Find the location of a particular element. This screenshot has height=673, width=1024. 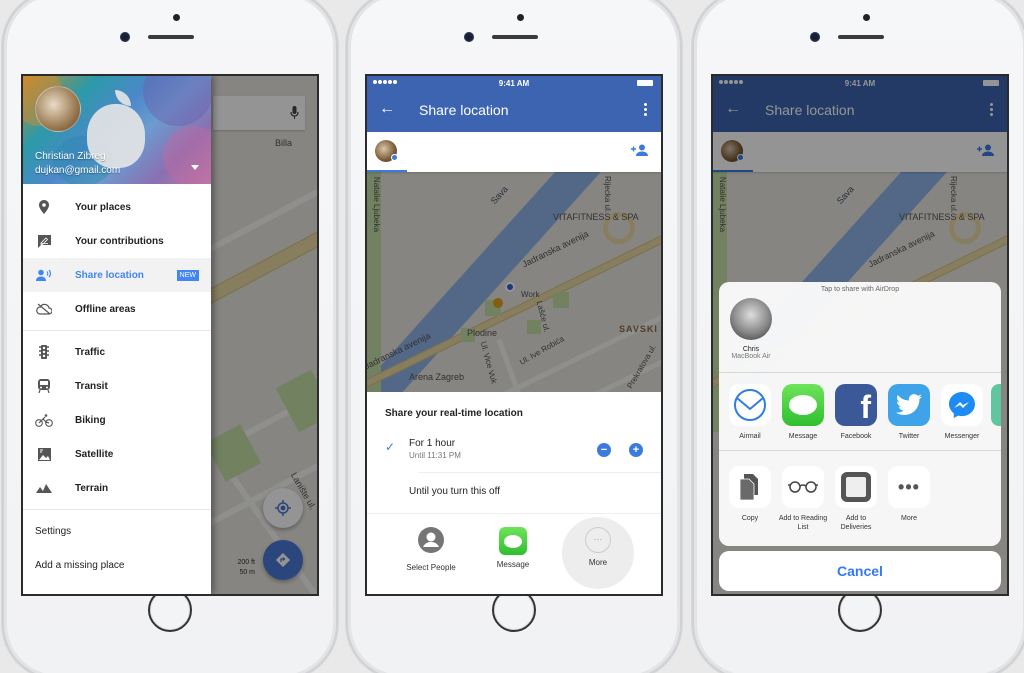

target-label: Select People is located at coordinates (431, 567).